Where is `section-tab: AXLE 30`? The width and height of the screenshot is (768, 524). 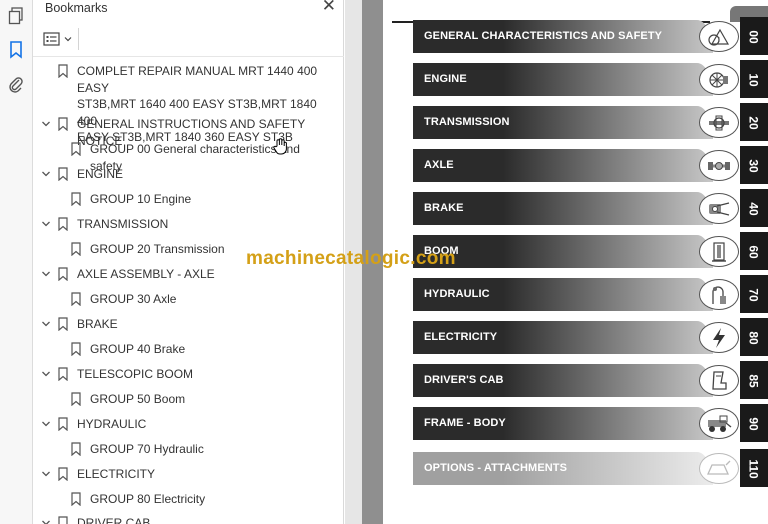
section-tab: AXLE 30 is located at coordinates (590, 165).